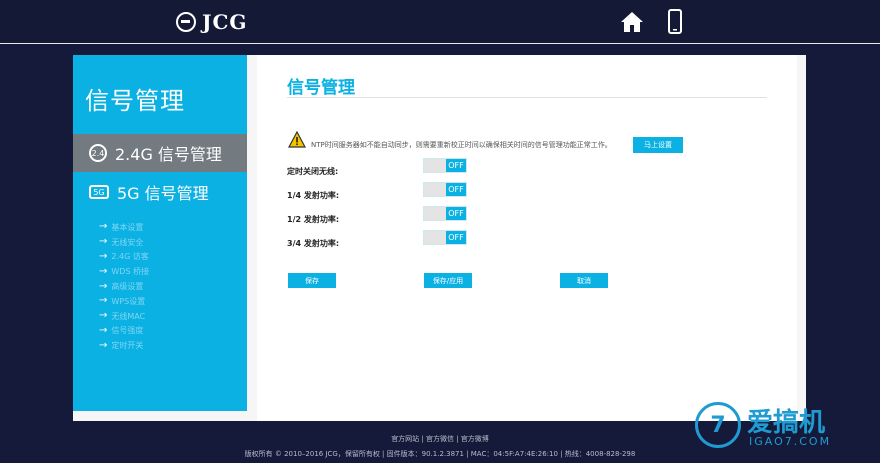 This screenshot has height=463, width=880. I want to click on watermark-text: 爱搞机, so click(786, 423).